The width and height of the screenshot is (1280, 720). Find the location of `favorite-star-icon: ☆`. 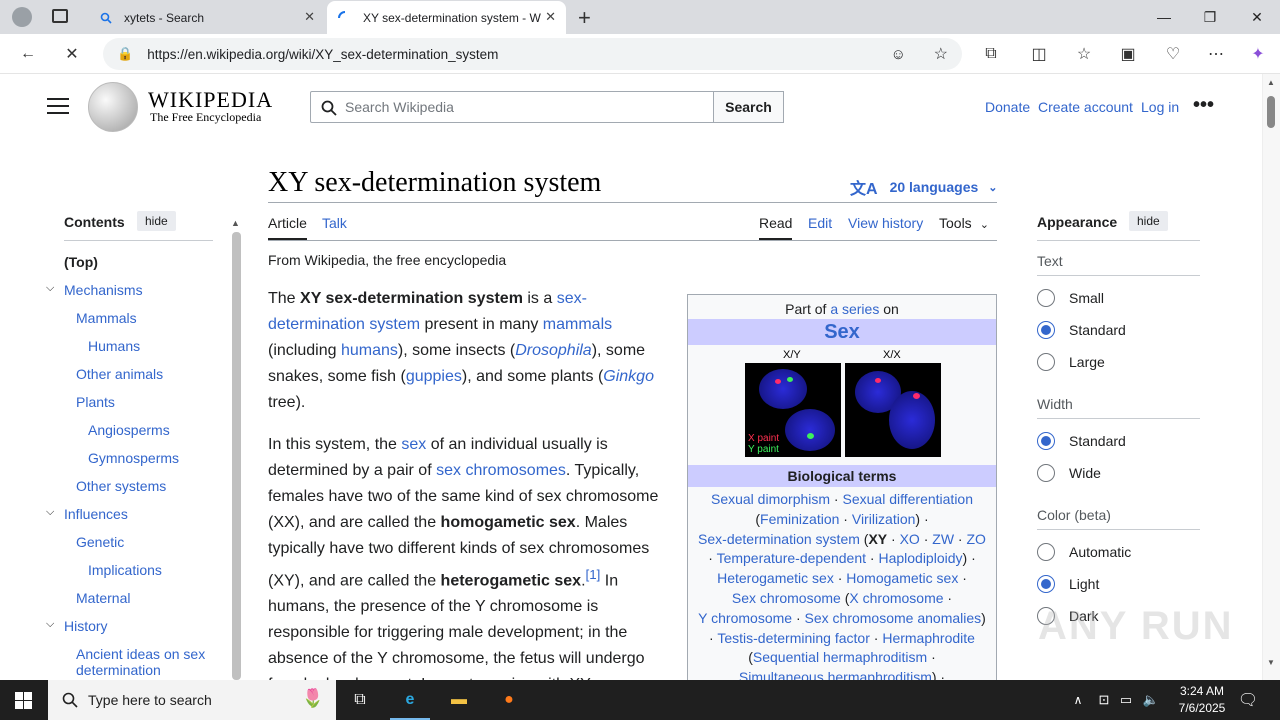

favorite-star-icon: ☆ is located at coordinates (941, 54).